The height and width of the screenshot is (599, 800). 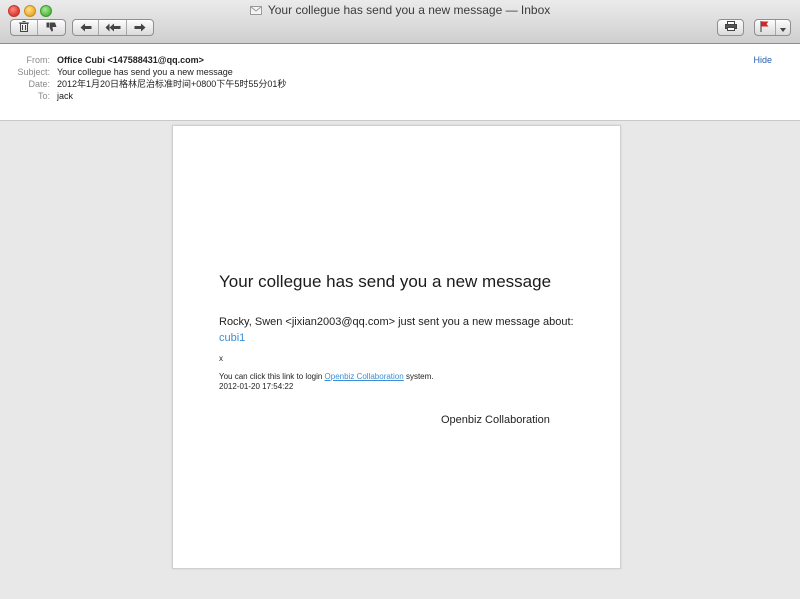 I want to click on flag-dropdown-button, so click(x=783, y=27).